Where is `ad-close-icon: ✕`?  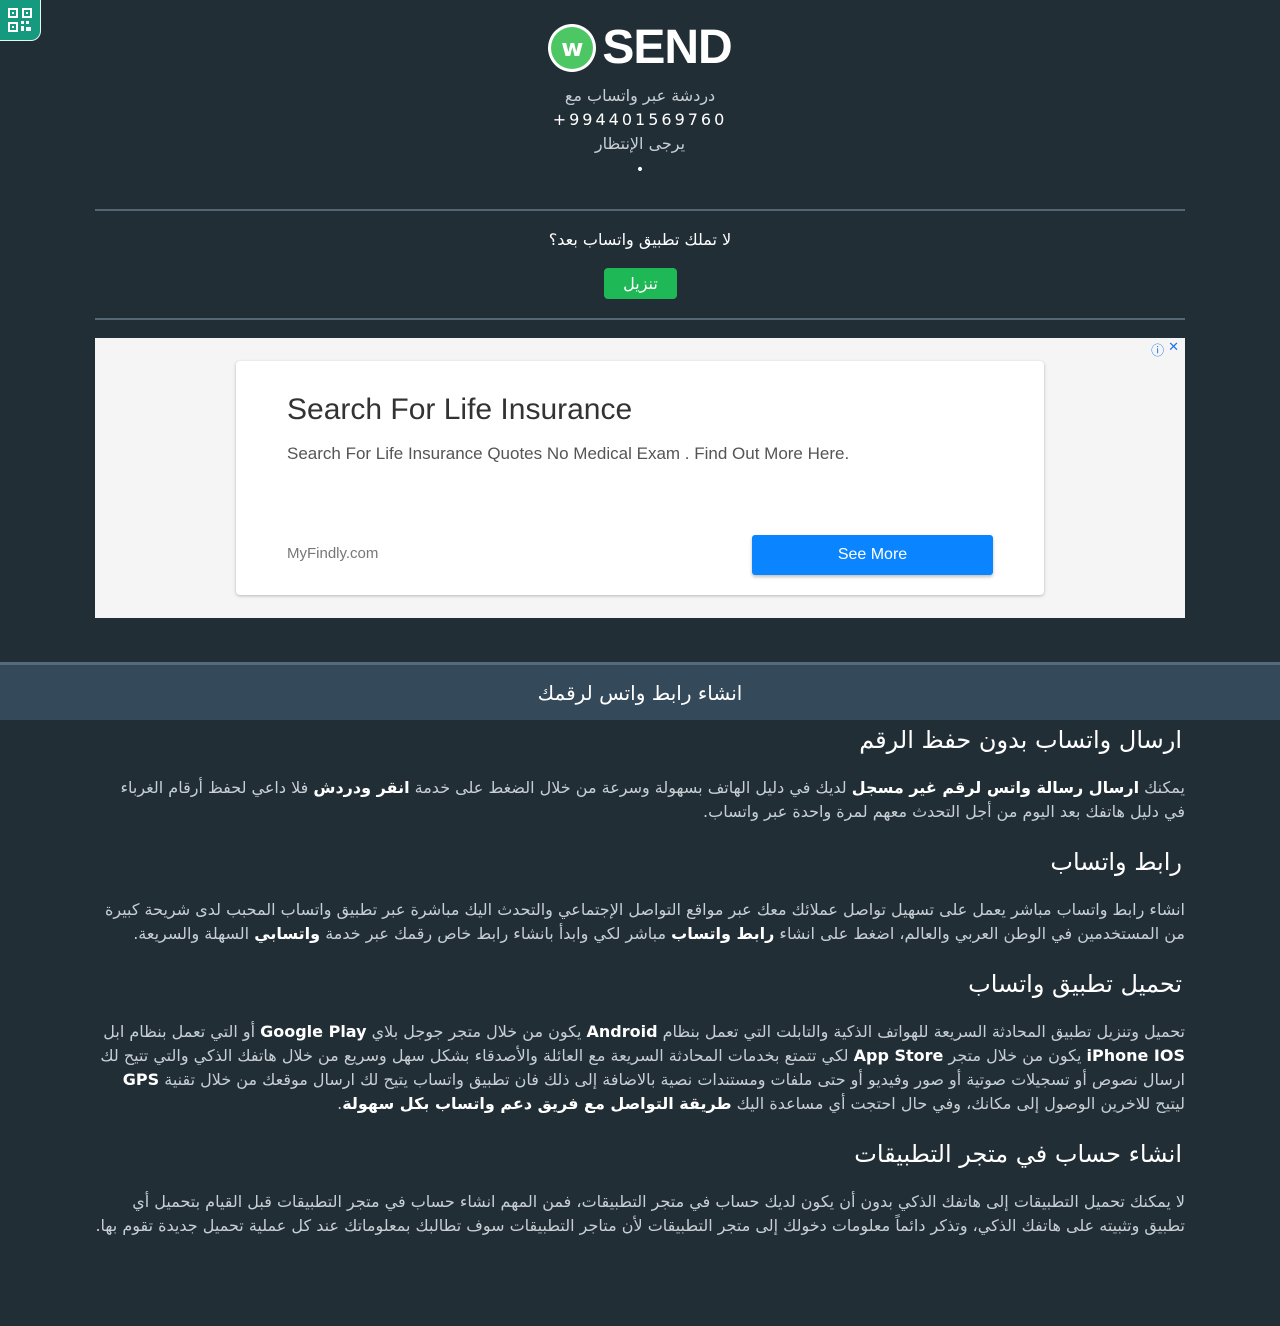 ad-close-icon: ✕ is located at coordinates (1173, 349).